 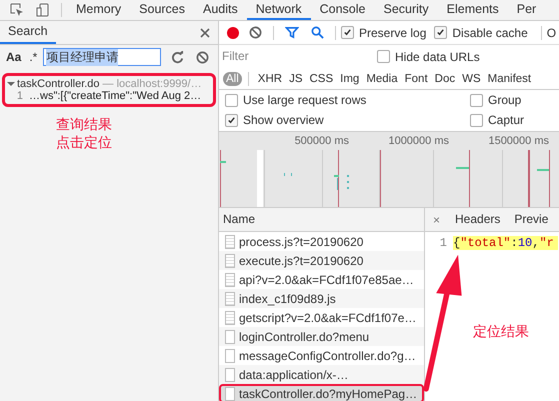 What do you see at coordinates (270, 79) in the screenshot?
I see `type-filter: XHR` at bounding box center [270, 79].